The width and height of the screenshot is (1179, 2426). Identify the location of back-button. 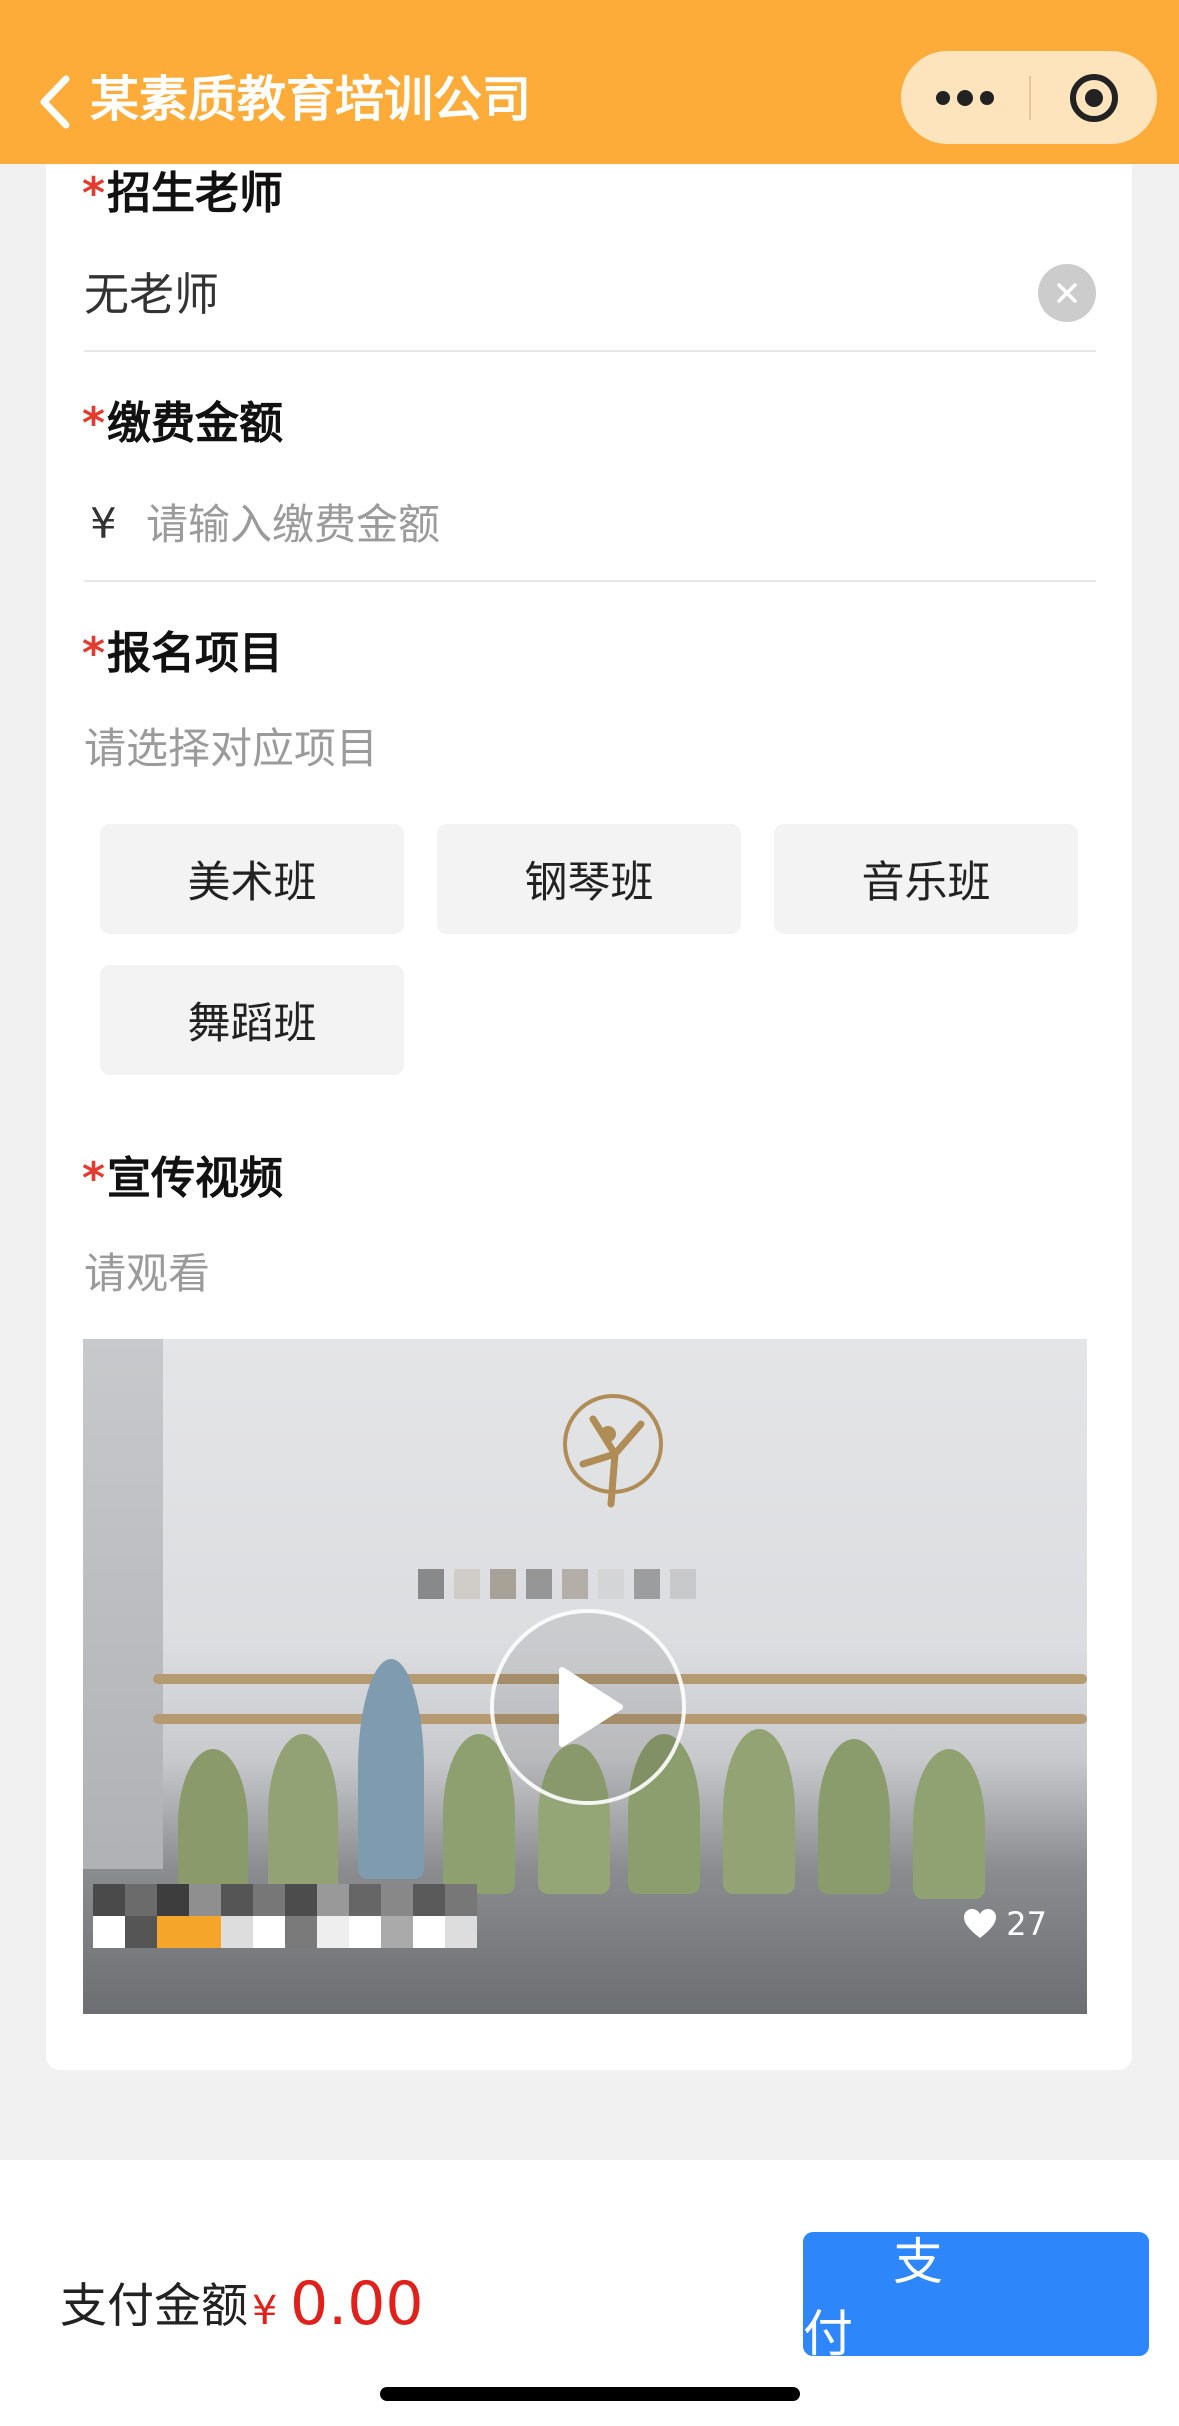
(55, 102).